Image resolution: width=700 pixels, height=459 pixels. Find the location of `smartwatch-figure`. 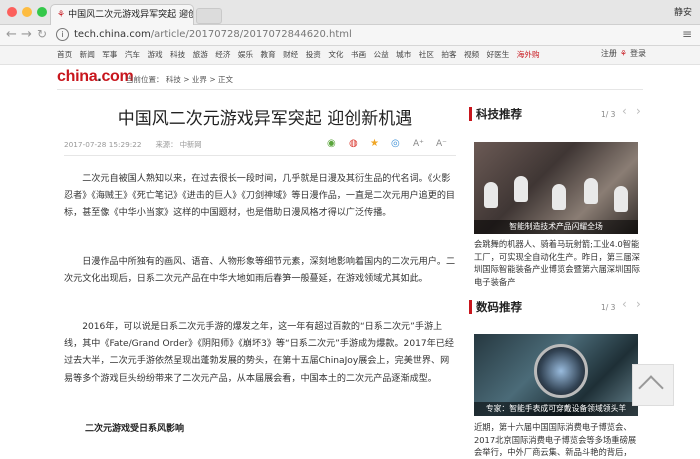

smartwatch-figure is located at coordinates (561, 371).